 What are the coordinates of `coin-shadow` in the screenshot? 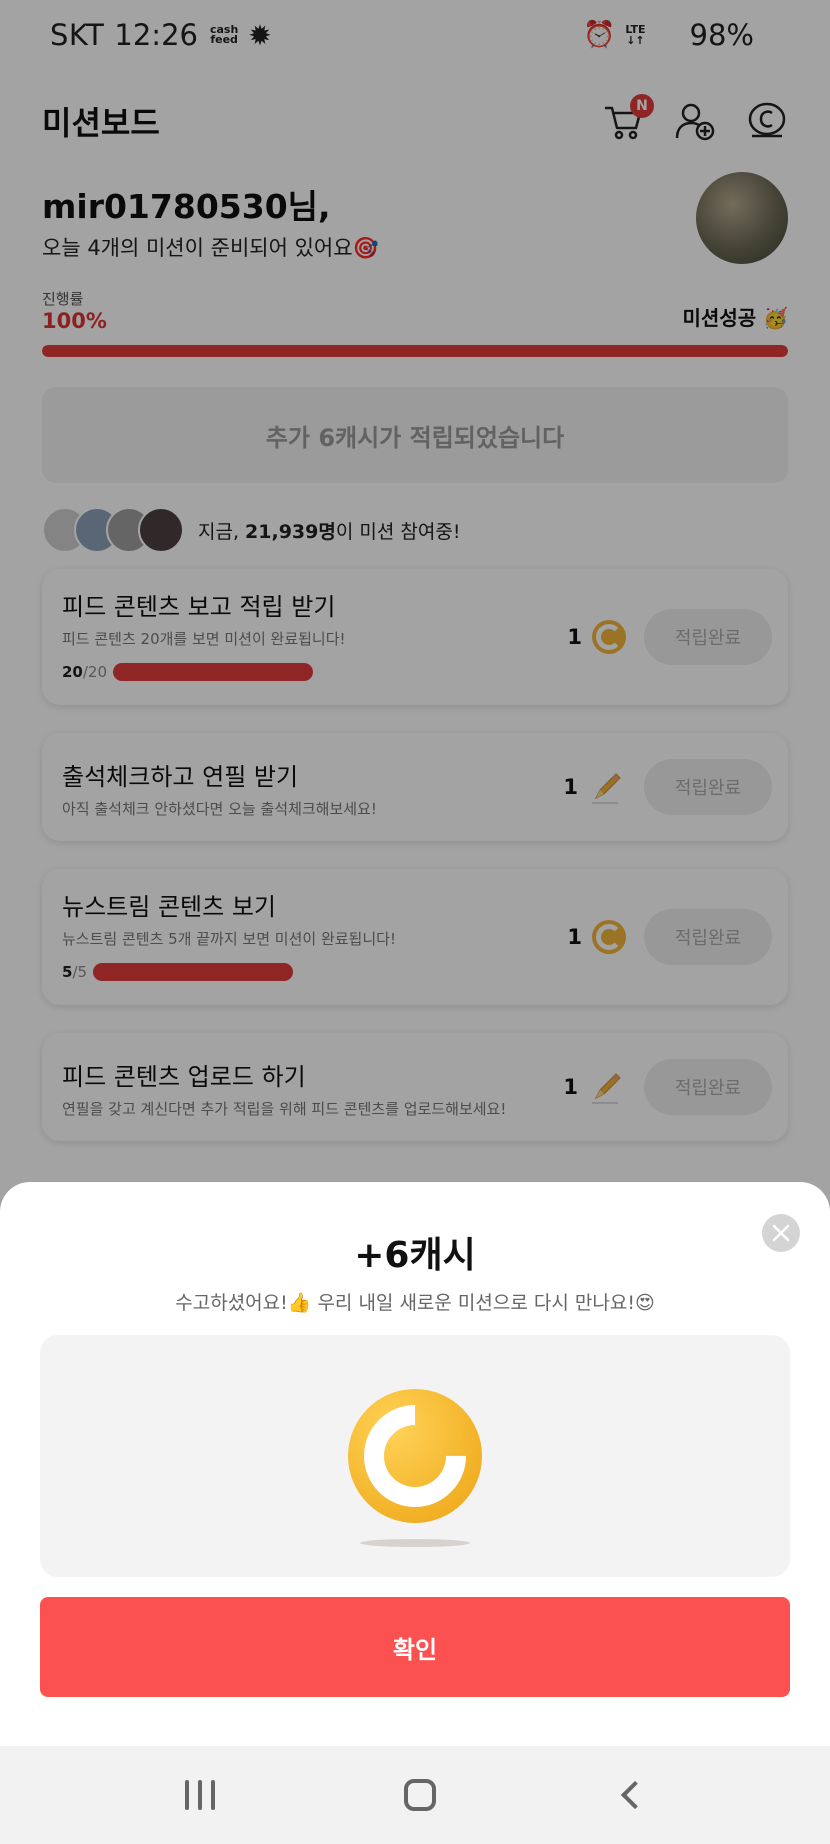 It's located at (415, 1543).